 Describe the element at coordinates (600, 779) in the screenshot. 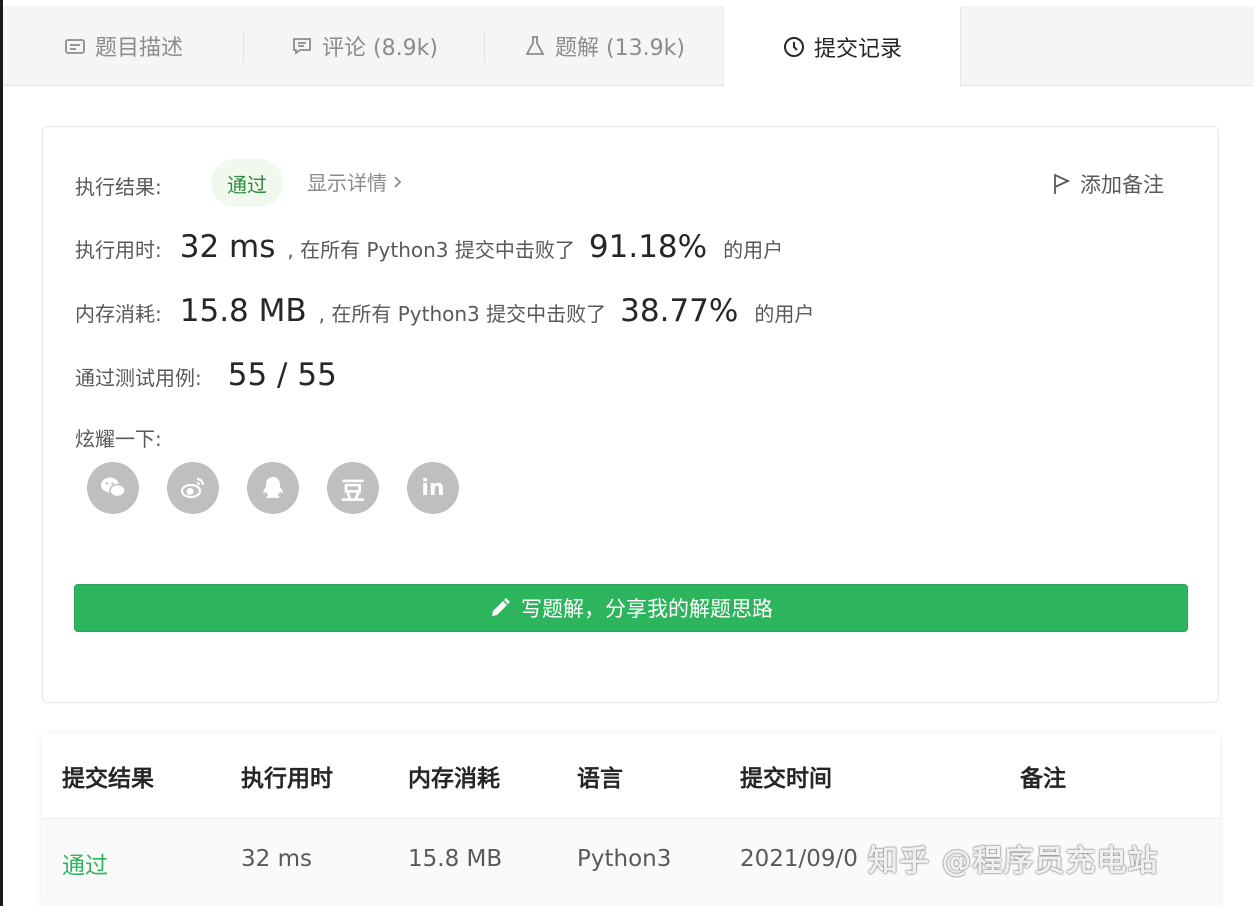

I see `header-language: 语言` at that location.